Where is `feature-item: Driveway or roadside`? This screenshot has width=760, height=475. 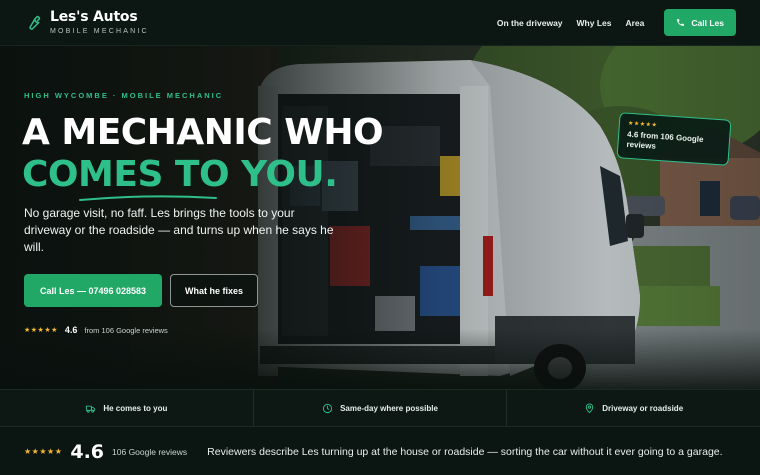 feature-item: Driveway or roadside is located at coordinates (633, 408).